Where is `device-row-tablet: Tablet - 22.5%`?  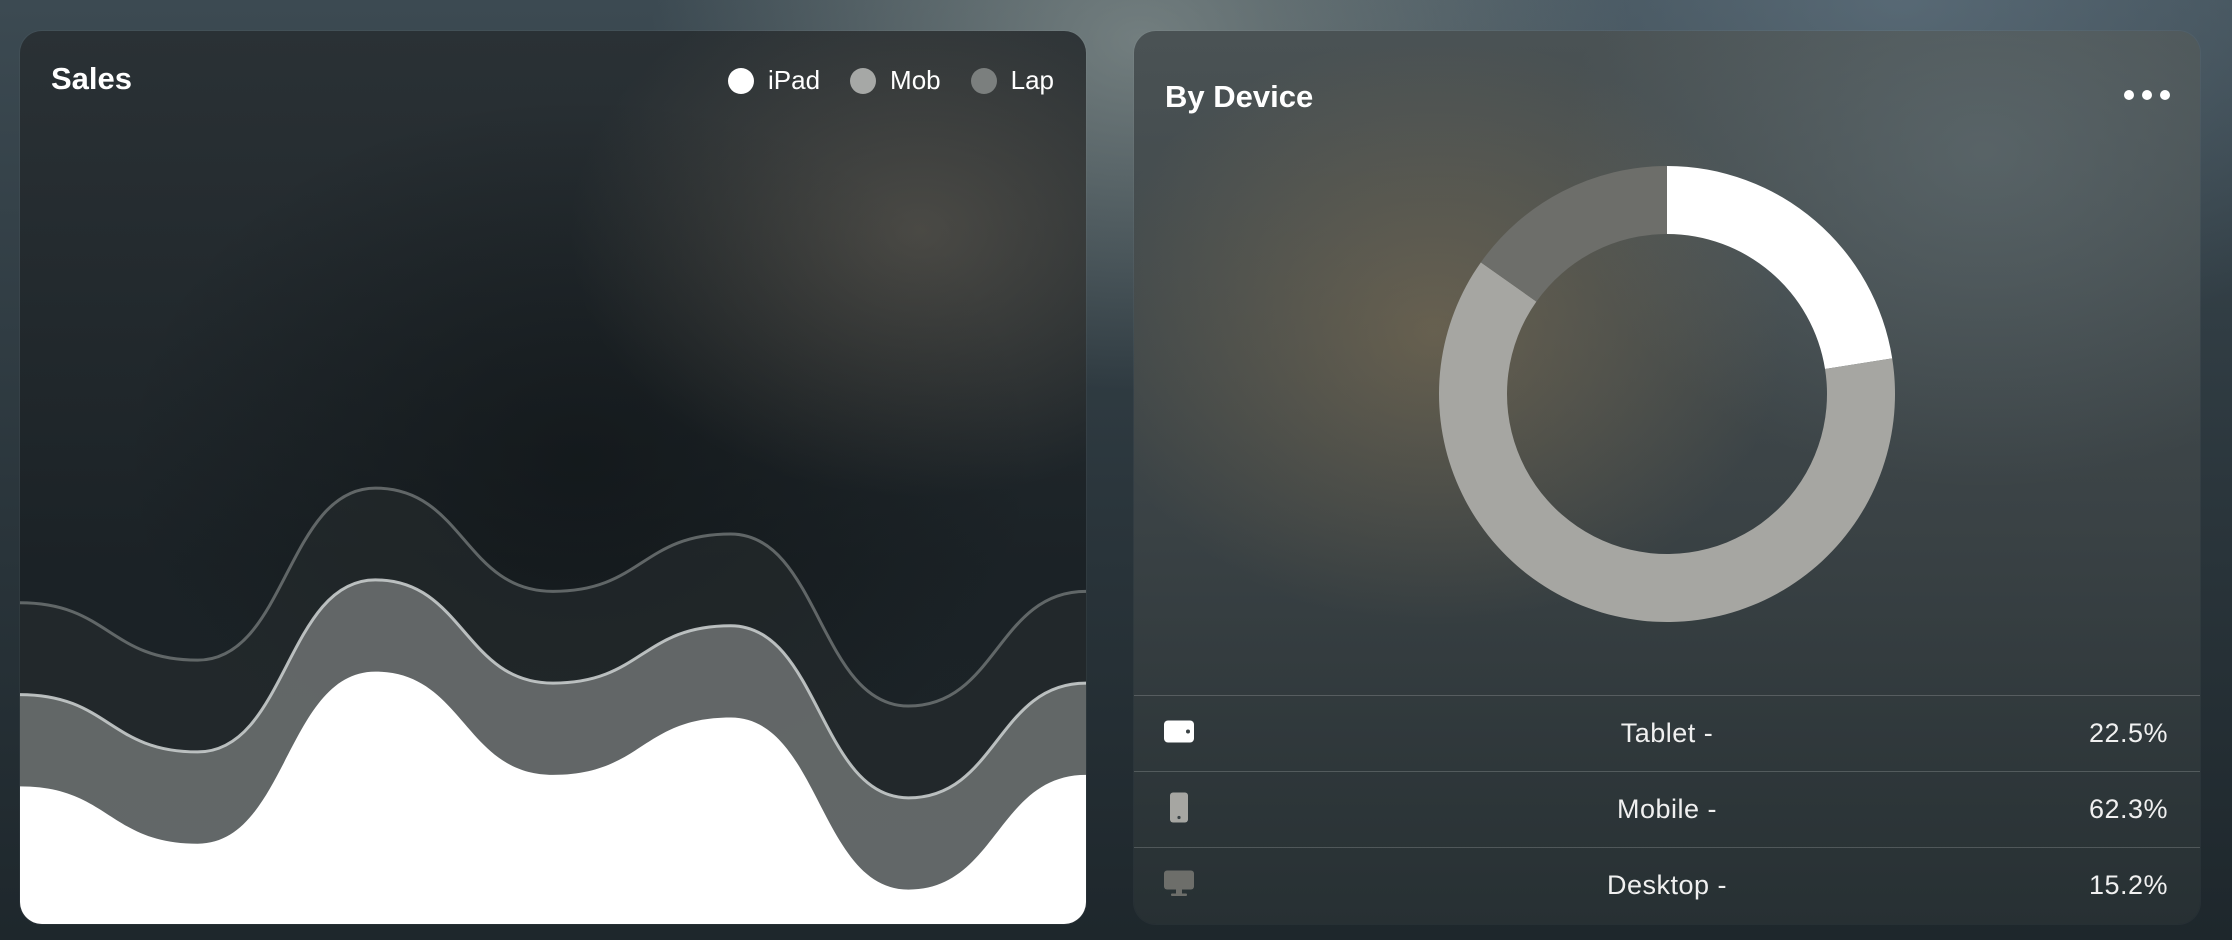
device-row-tablet: Tablet - 22.5% is located at coordinates (1667, 733).